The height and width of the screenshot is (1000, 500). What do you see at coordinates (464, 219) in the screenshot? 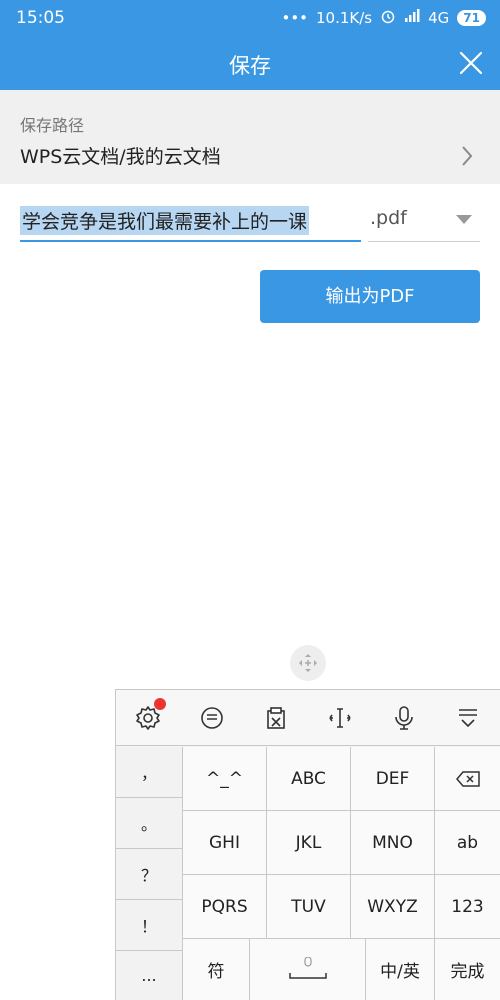
I see `dropdown-caret-icon` at bounding box center [464, 219].